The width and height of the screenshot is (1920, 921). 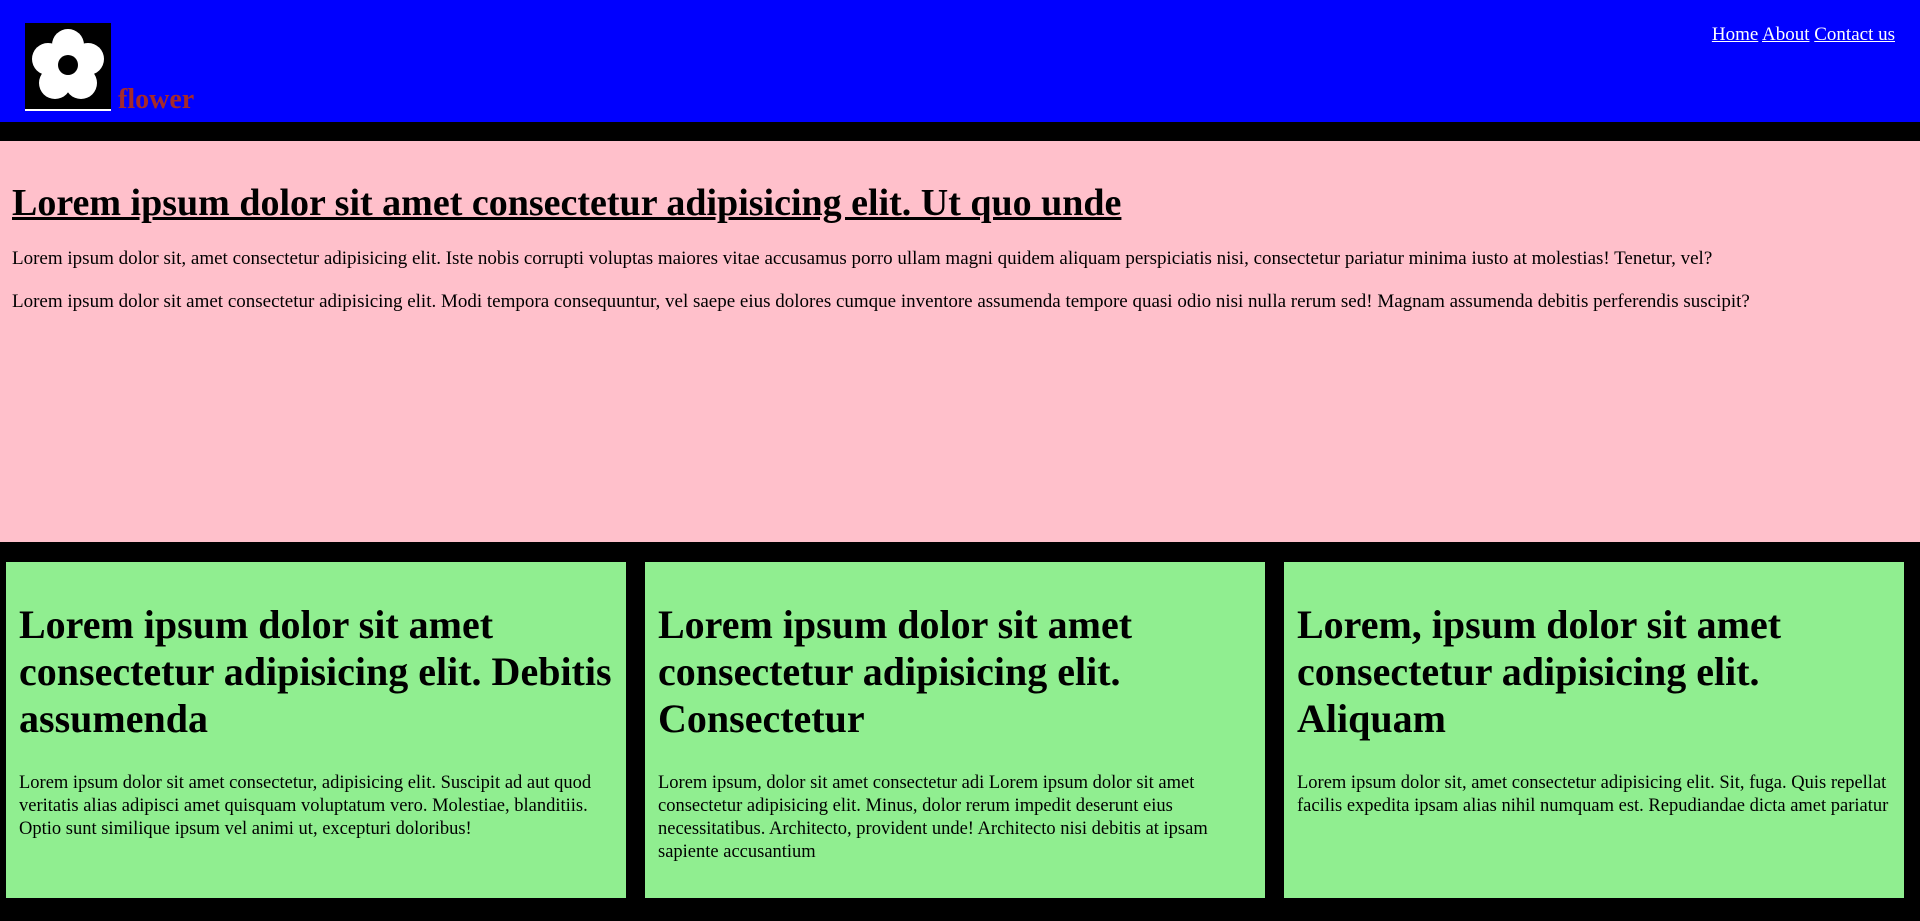 What do you see at coordinates (1735, 34) in the screenshot?
I see `nav-home-link: Home` at bounding box center [1735, 34].